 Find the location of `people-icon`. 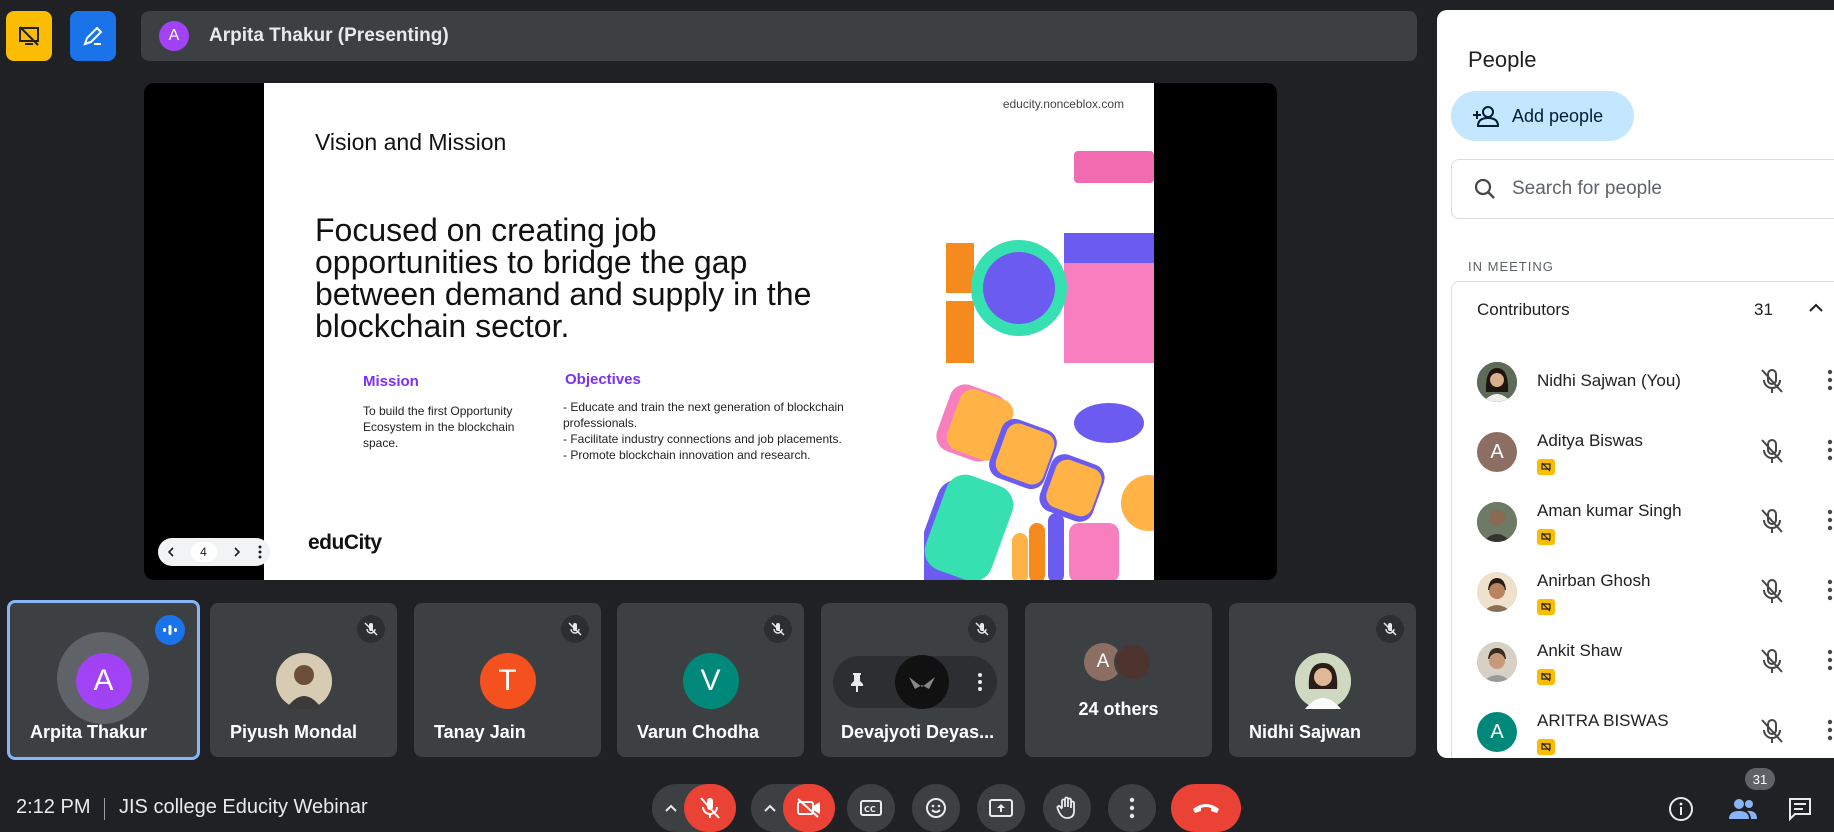

people-icon is located at coordinates (1743, 809).